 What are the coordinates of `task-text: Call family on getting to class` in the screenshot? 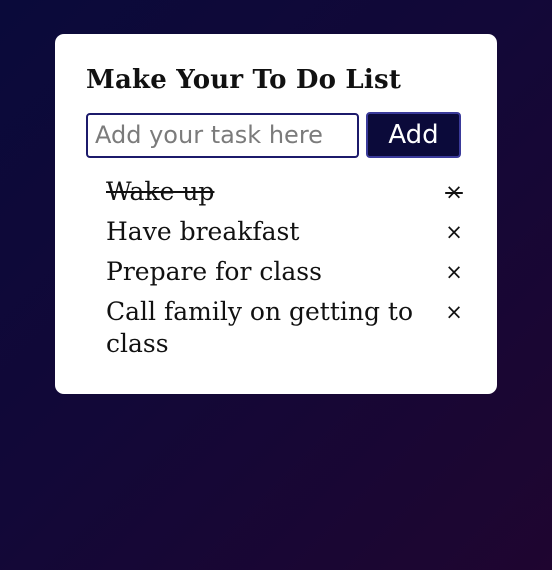 It's located at (266, 328).